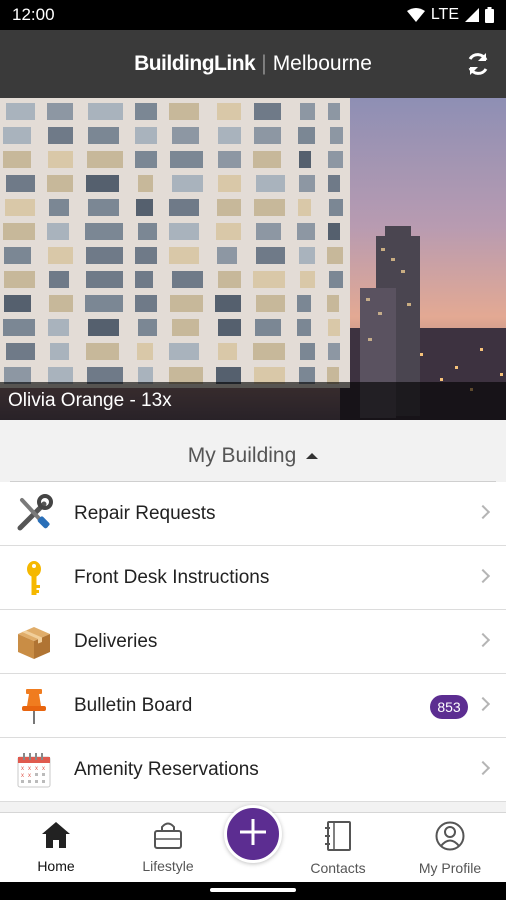  Describe the element at coordinates (449, 707) in the screenshot. I see `unread-count-badge: 853` at that location.